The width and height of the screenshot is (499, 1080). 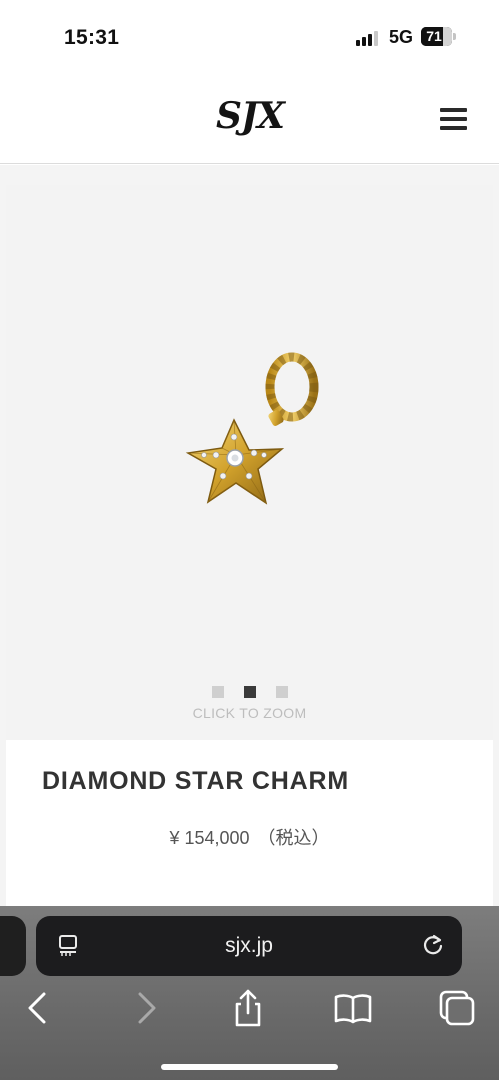 I want to click on bookmarks-icon, so click(x=353, y=1008).